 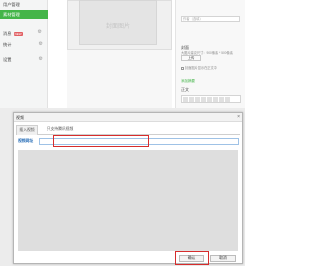 I want to click on dialog-tabs: 插入视频 只支持腾讯视频, so click(x=128, y=130).